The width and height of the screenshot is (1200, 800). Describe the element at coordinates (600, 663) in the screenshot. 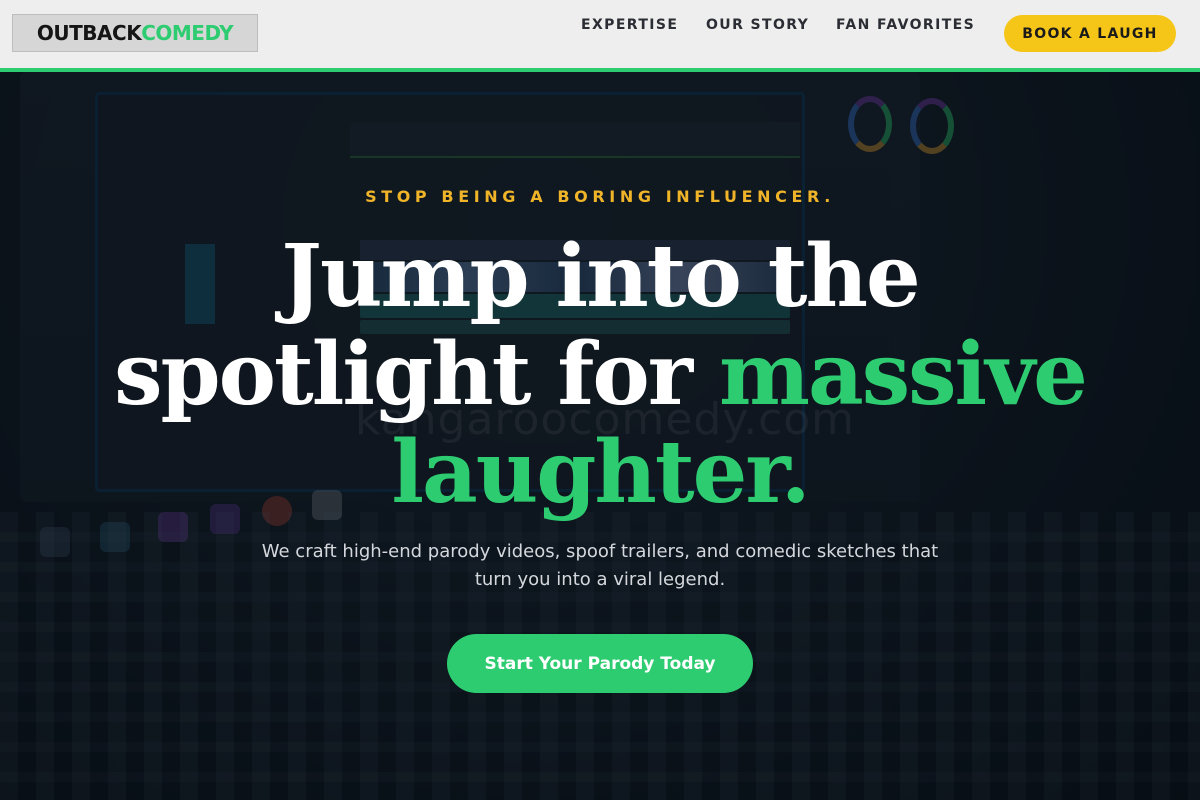

I see `start-parody-button: Start Your Parody Today` at that location.